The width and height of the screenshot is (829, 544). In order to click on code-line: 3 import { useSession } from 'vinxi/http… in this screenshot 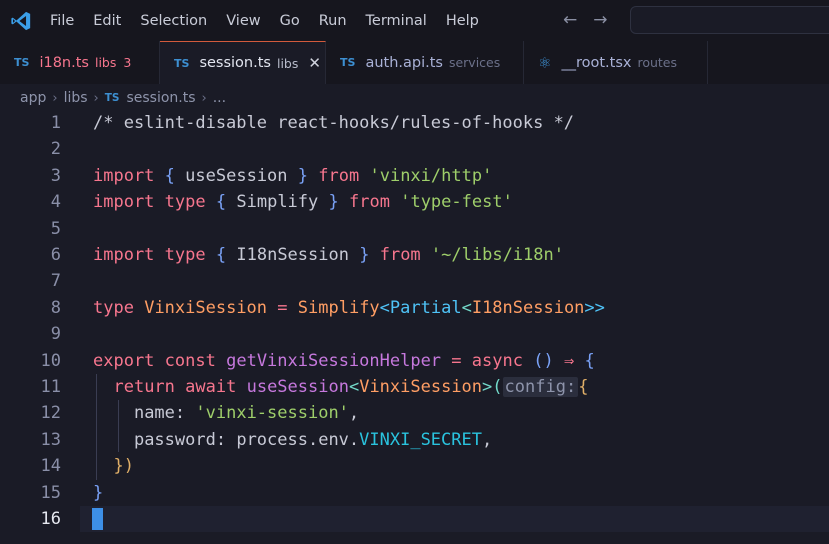, I will do `click(414, 176)`.